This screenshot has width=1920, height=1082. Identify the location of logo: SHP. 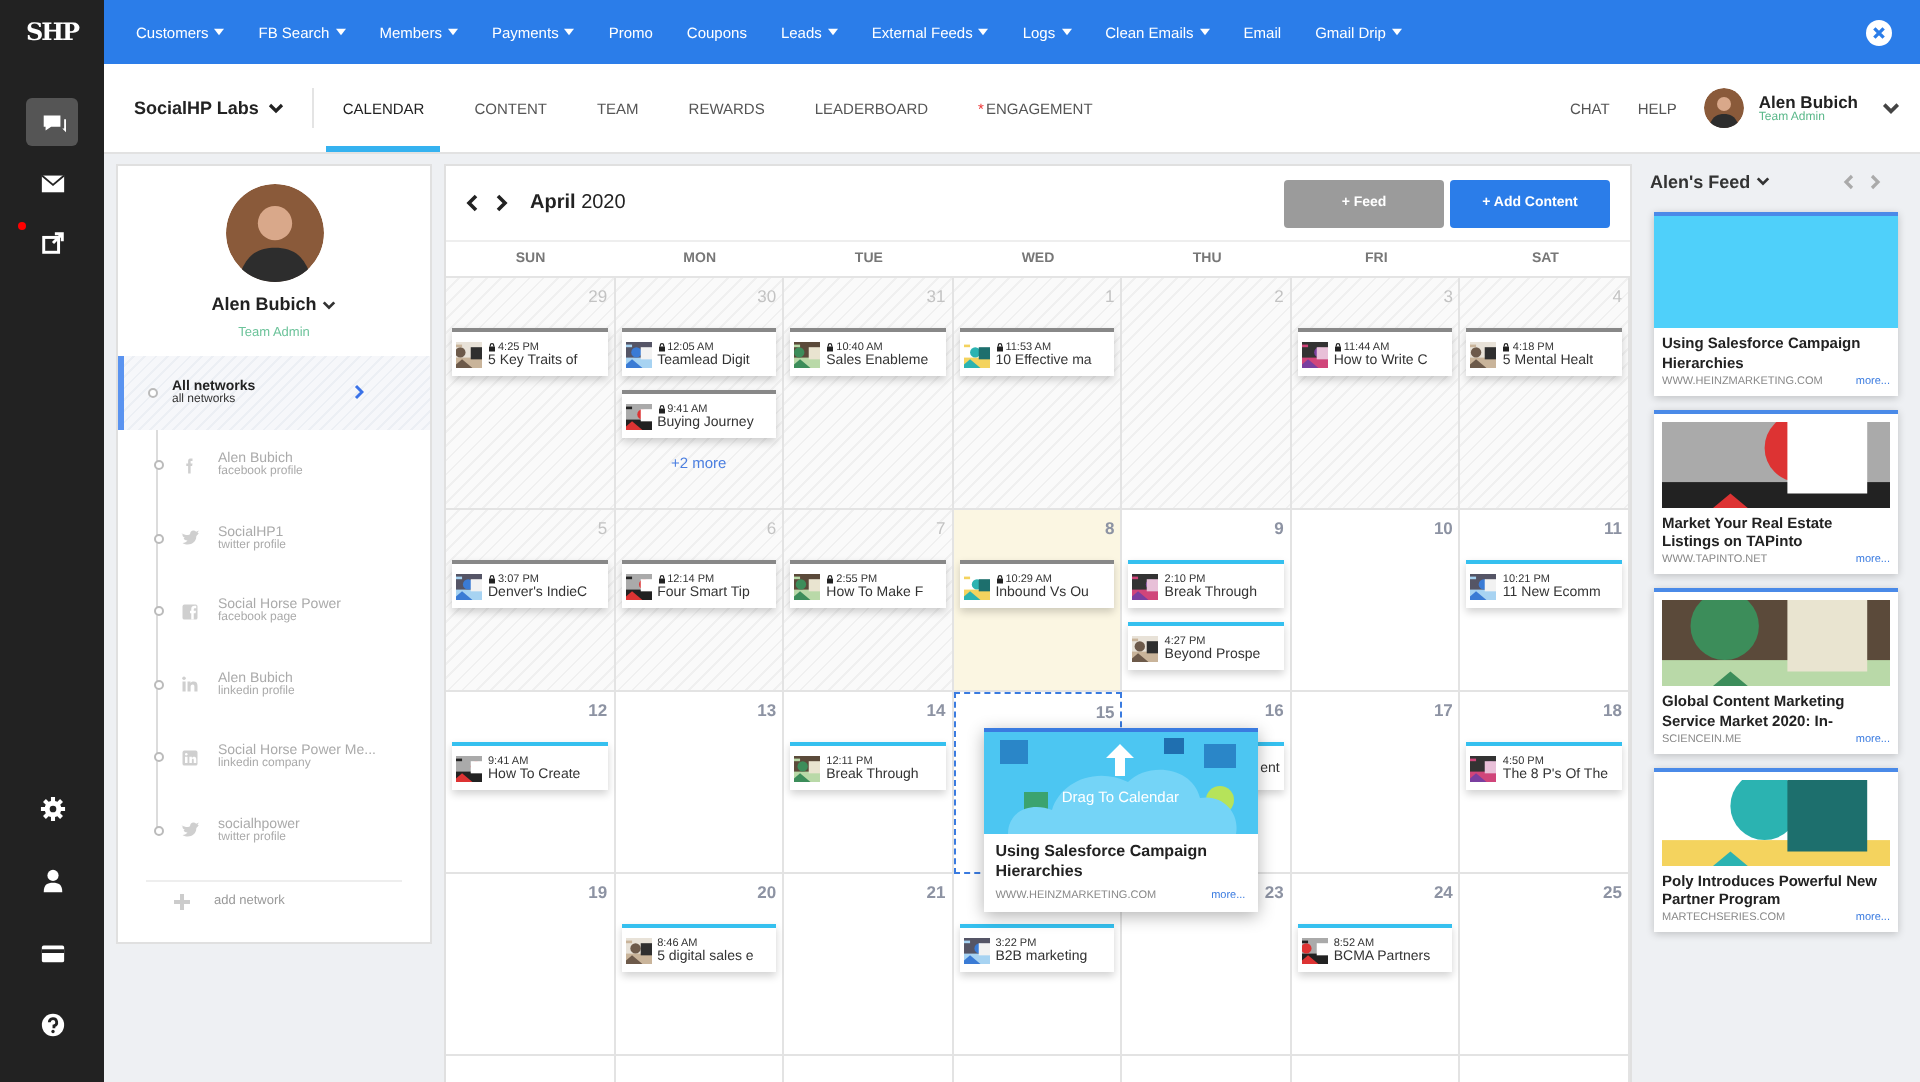
(52, 32).